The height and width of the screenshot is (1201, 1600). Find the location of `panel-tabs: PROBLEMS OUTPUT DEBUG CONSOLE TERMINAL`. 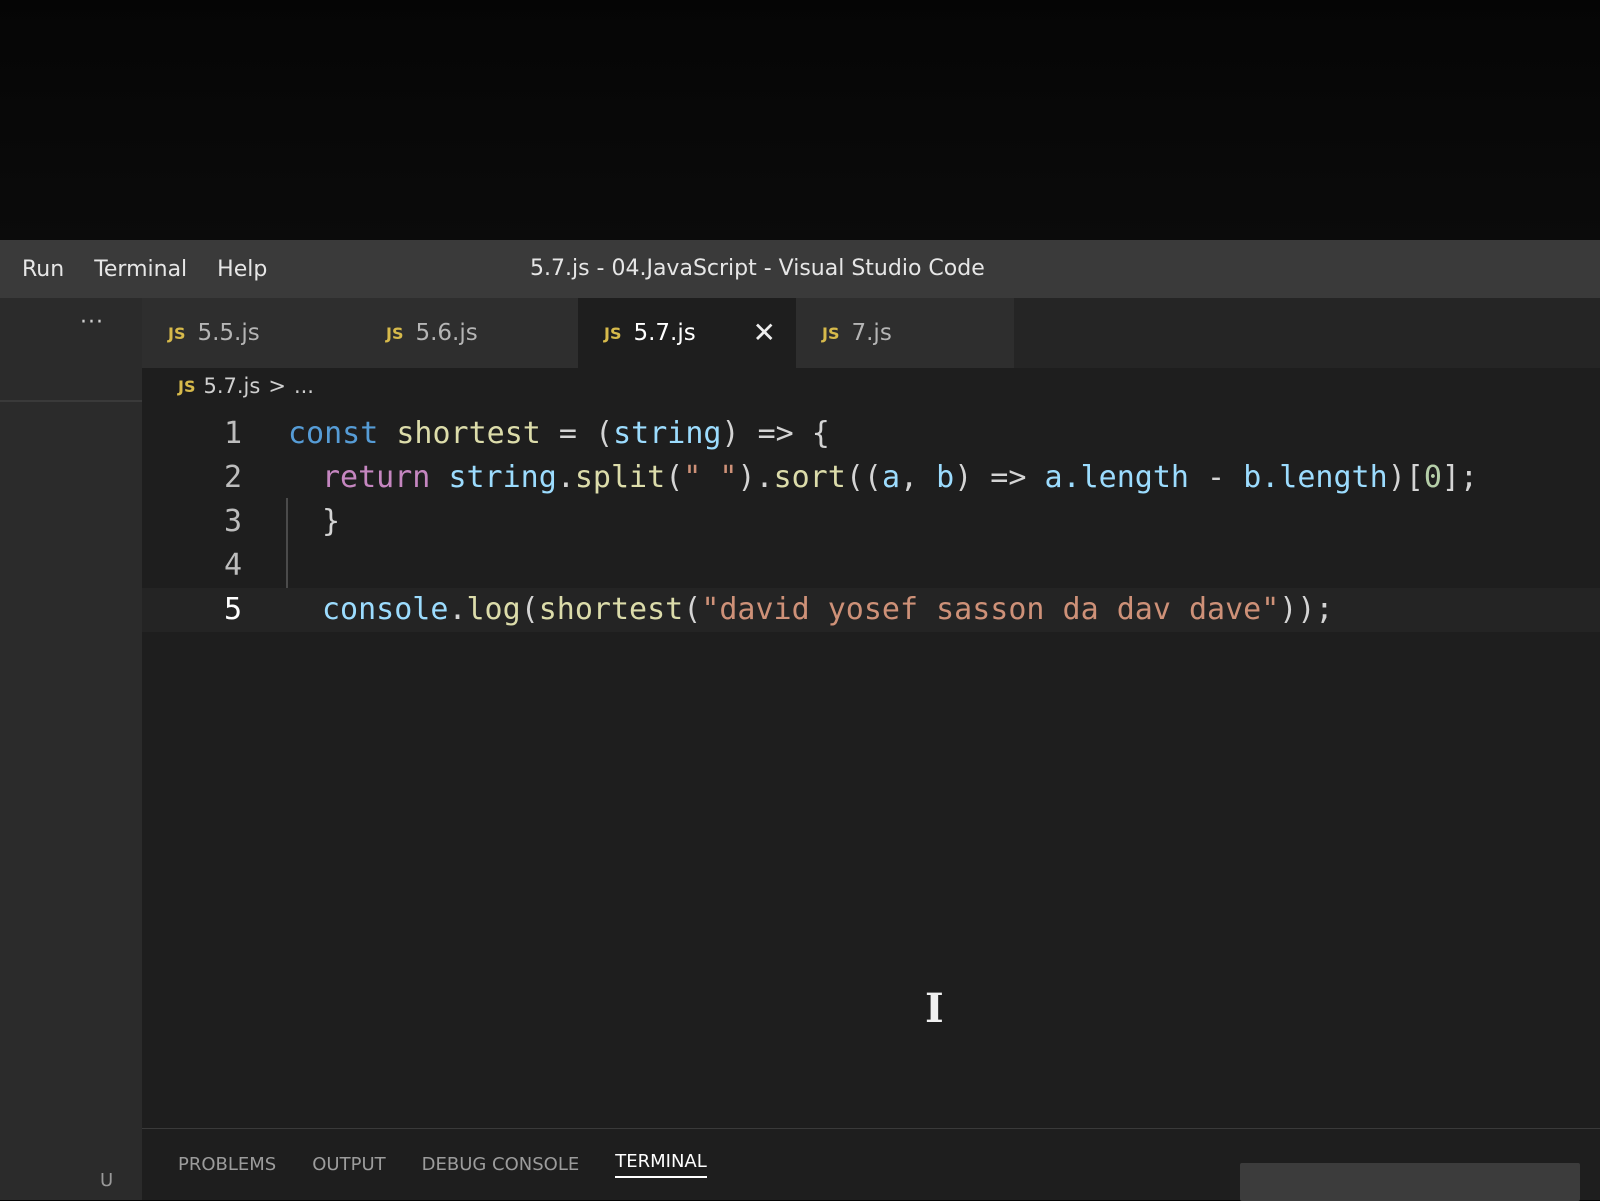

panel-tabs: PROBLEMS OUTPUT DEBUG CONSOLE TERMINAL is located at coordinates (871, 1164).